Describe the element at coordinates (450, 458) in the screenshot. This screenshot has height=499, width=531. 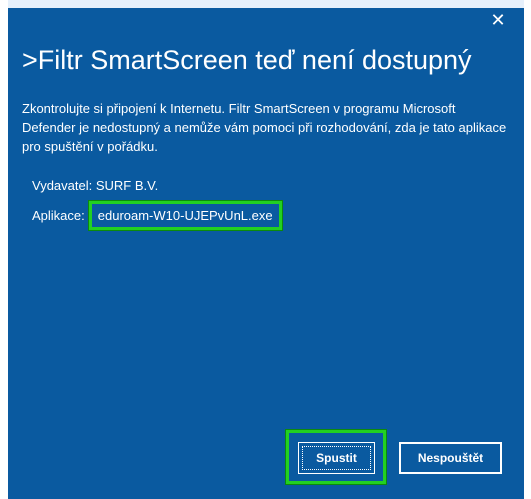
I see `dont-run-button: Nespouštět` at that location.